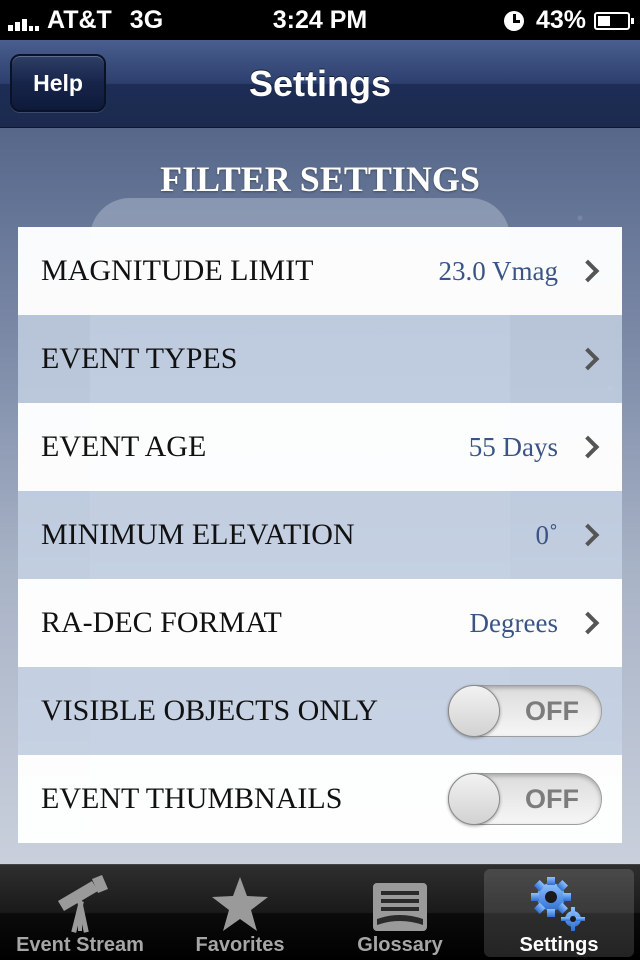 The width and height of the screenshot is (640, 960). Describe the element at coordinates (80, 945) in the screenshot. I see `tab-label: Event Stream` at that location.